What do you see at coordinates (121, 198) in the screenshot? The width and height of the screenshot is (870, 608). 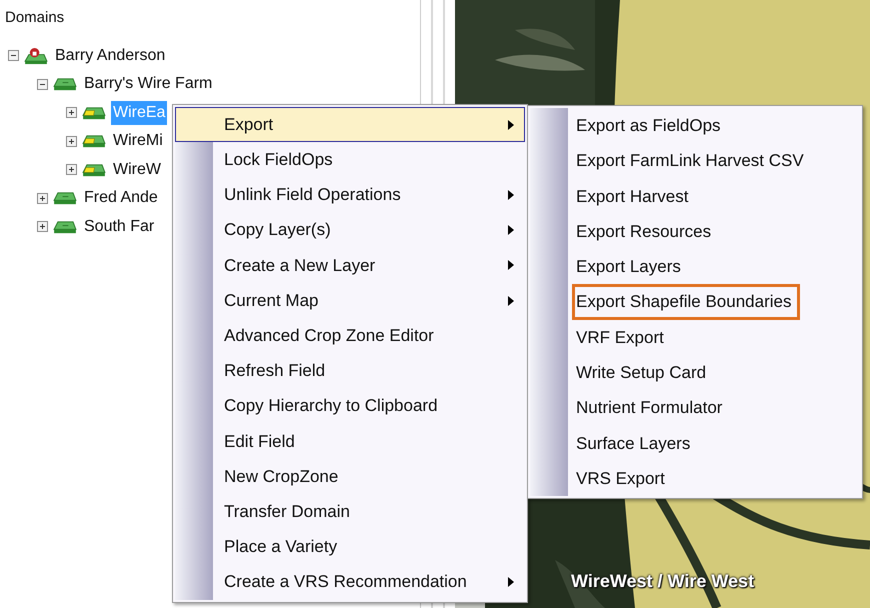 I see `tree-item: Fred Ande` at bounding box center [121, 198].